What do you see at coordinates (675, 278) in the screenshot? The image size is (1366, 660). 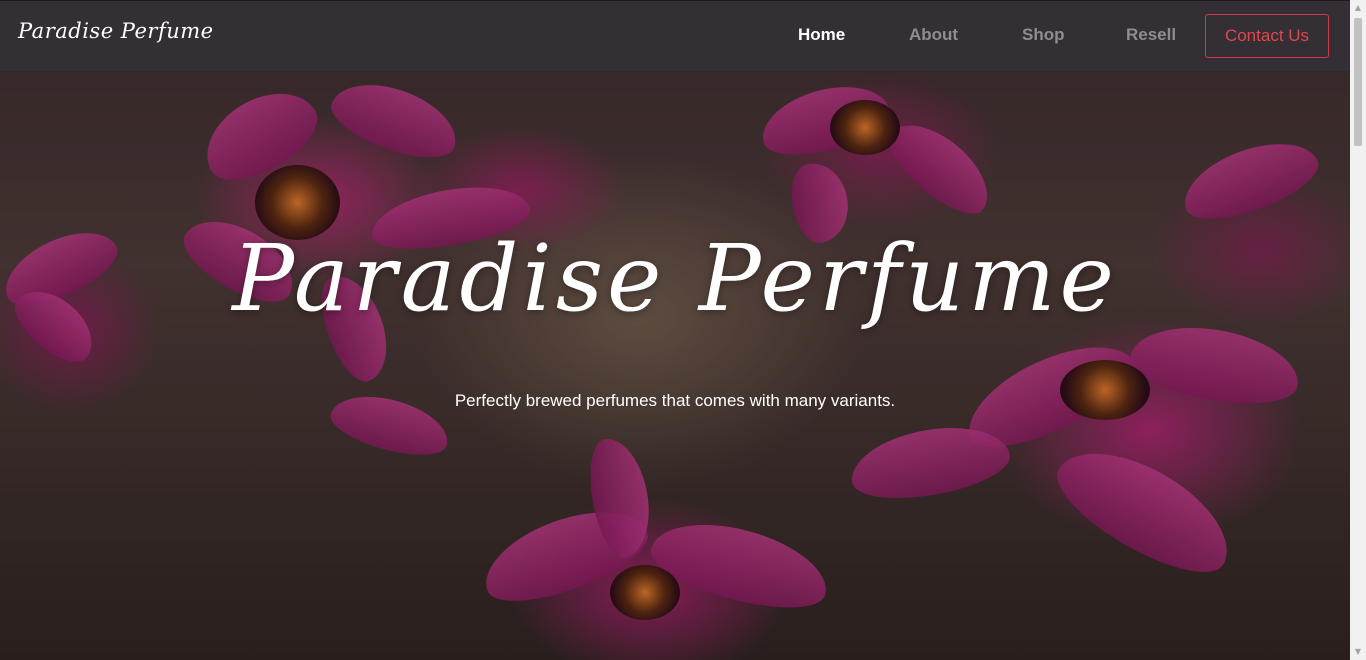 I see `hero-title: Paradise Perfume` at bounding box center [675, 278].